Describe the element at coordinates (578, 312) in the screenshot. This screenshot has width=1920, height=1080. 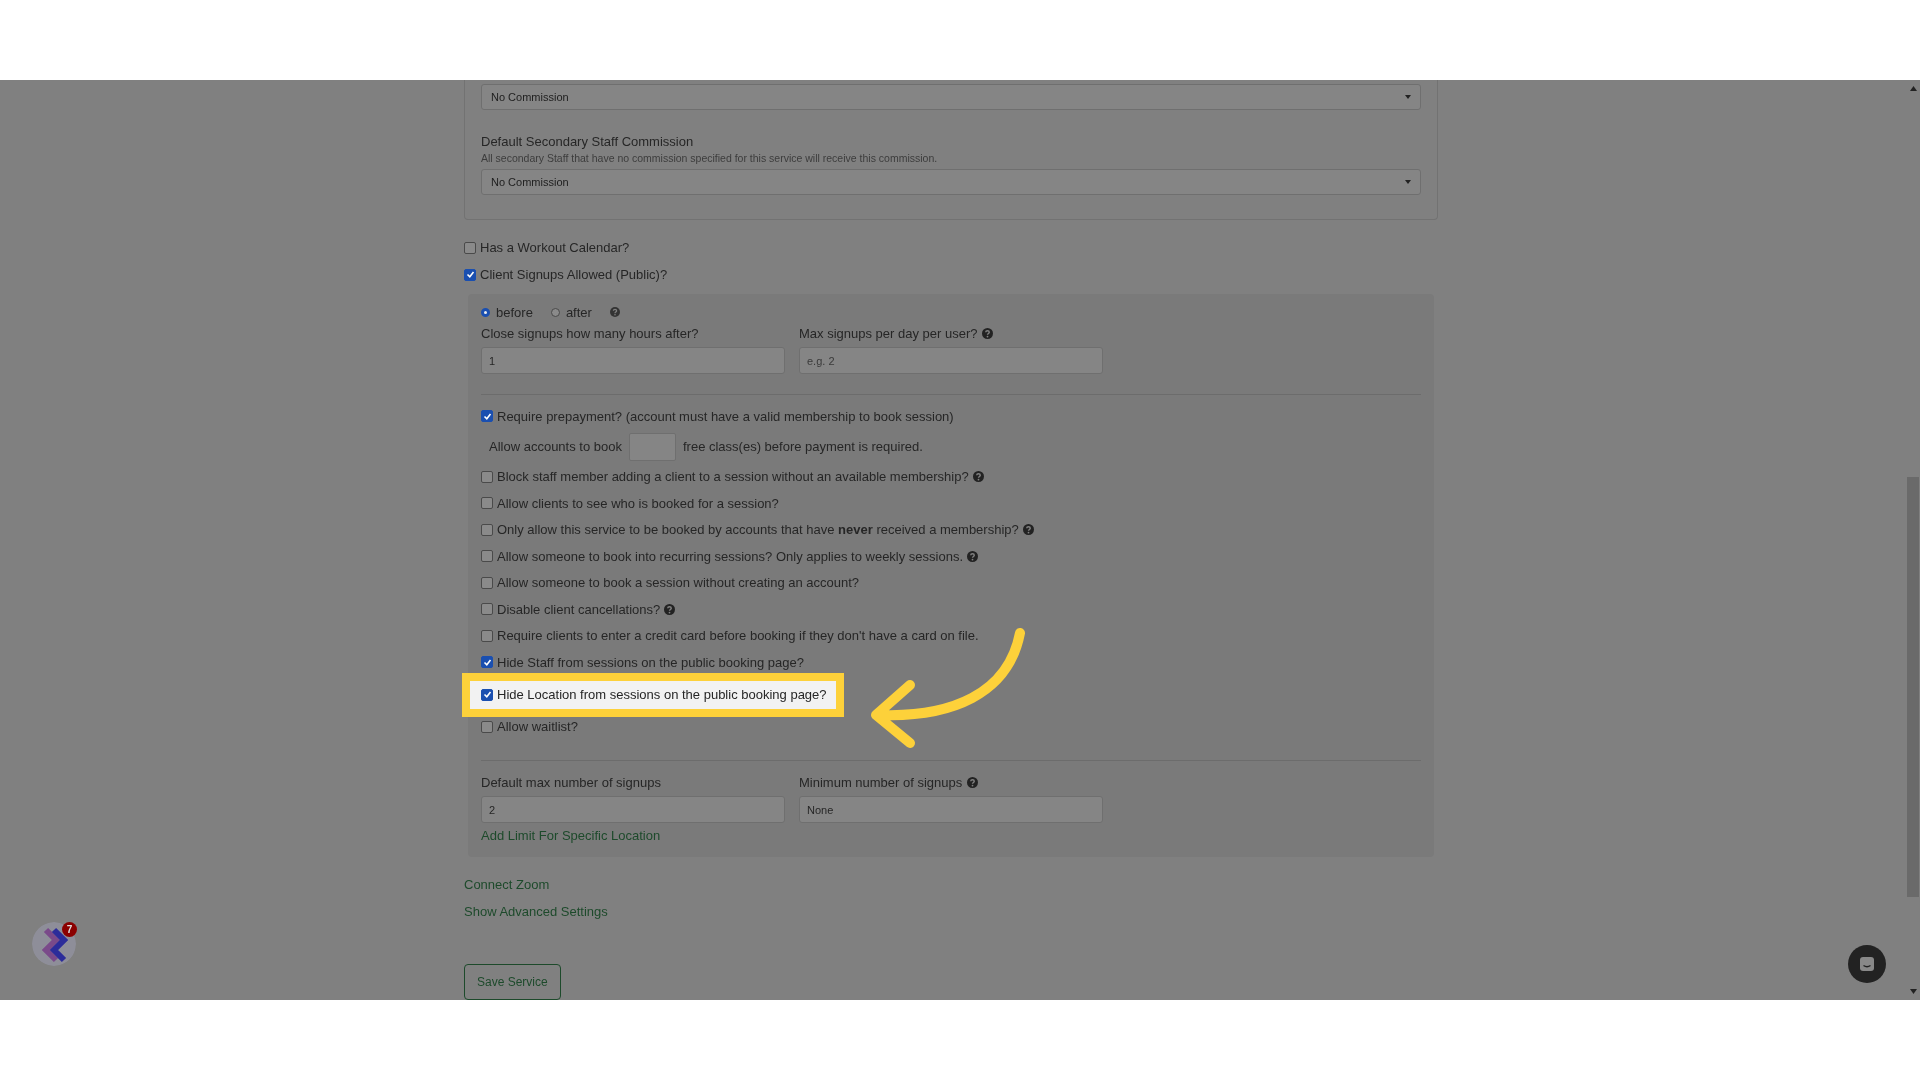
I see `radio-label: after` at that location.